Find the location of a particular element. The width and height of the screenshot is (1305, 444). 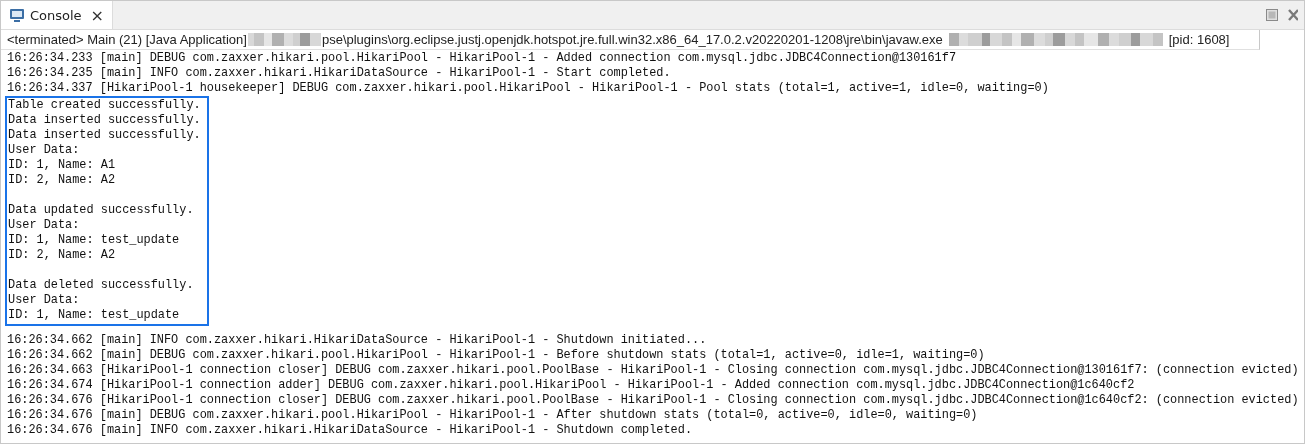

log-line: 16:26:34.662 [main] DEBUG com.zaxxer.hikari.pool.HikariPool - HikariPool-1 - Before shutdown stats (total=1, active=0, idle=1, waiting=0) is located at coordinates (496, 355).